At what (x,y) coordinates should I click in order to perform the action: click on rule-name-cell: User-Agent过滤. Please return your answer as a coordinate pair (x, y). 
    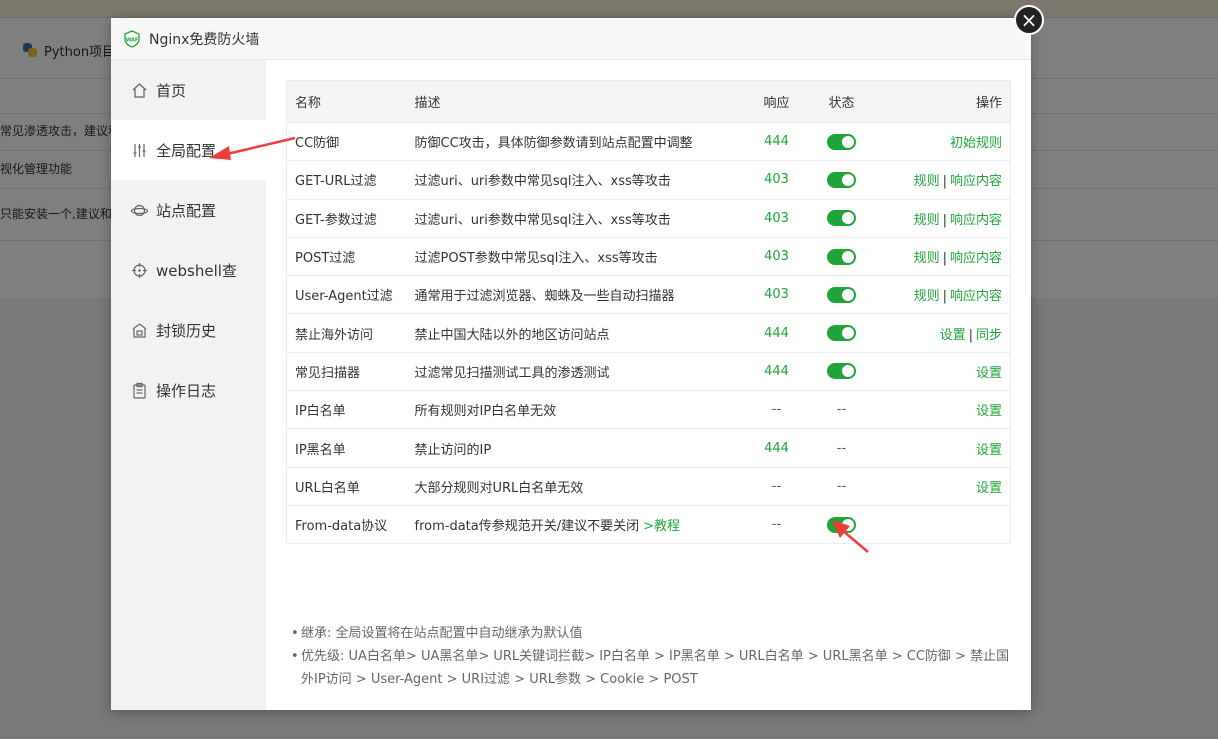
    Looking at the image, I should click on (346, 295).